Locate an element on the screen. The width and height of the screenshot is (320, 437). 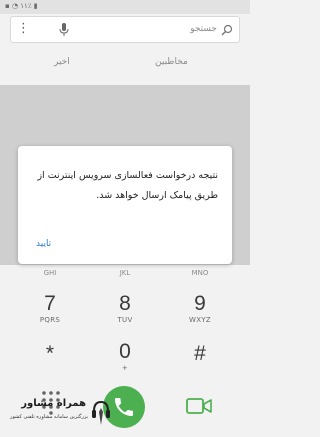
key-7: 7 PQRS is located at coordinates (50, 308).